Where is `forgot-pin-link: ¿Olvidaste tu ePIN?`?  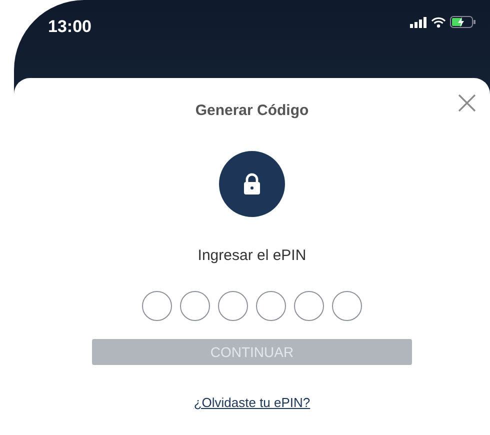
forgot-pin-link: ¿Olvidaste tu ePIN? is located at coordinates (252, 402).